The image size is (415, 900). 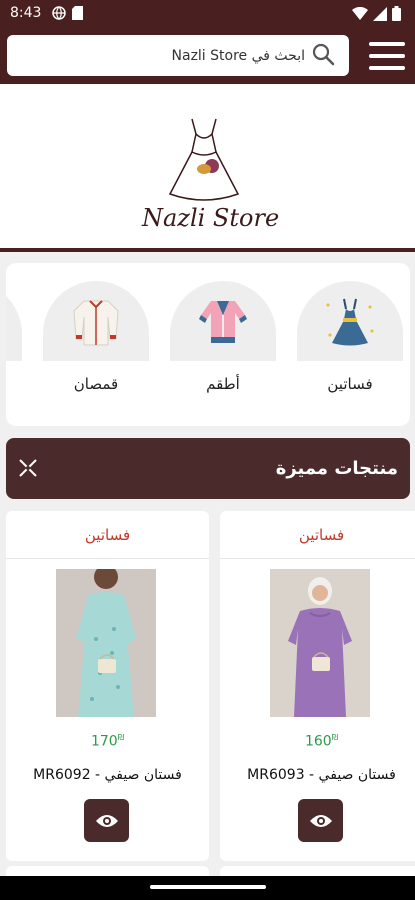 I want to click on app-header: ابحث في Nazli Store, so click(x=207, y=56).